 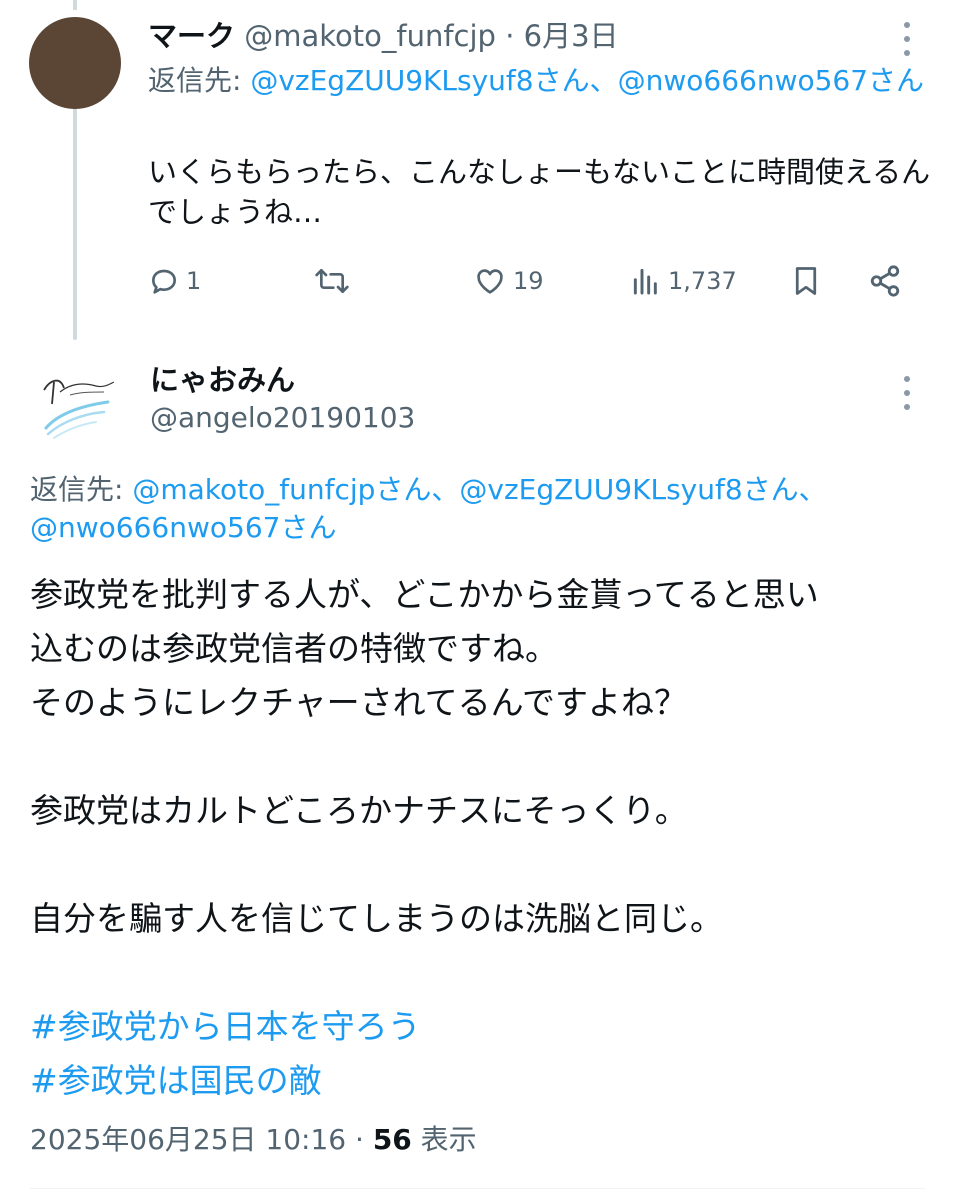 I want to click on hashtag-link: #参政党から日本を守ろう, so click(x=485, y=1027).